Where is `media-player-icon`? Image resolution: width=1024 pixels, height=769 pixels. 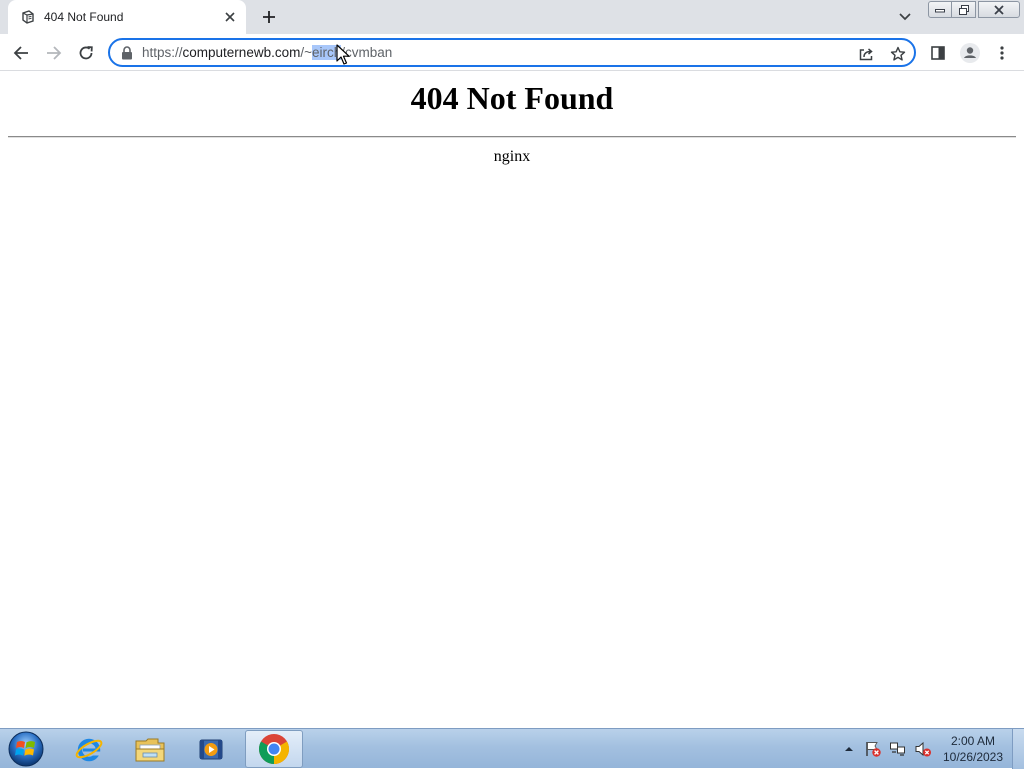
media-player-icon is located at coordinates (211, 749).